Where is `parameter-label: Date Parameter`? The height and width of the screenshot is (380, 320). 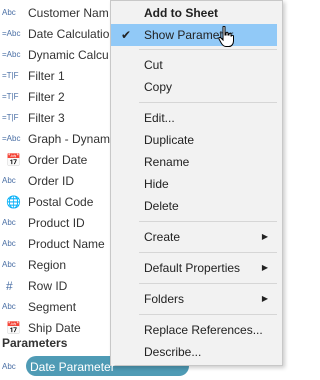
parameter-label: Date Parameter is located at coordinates (72, 366).